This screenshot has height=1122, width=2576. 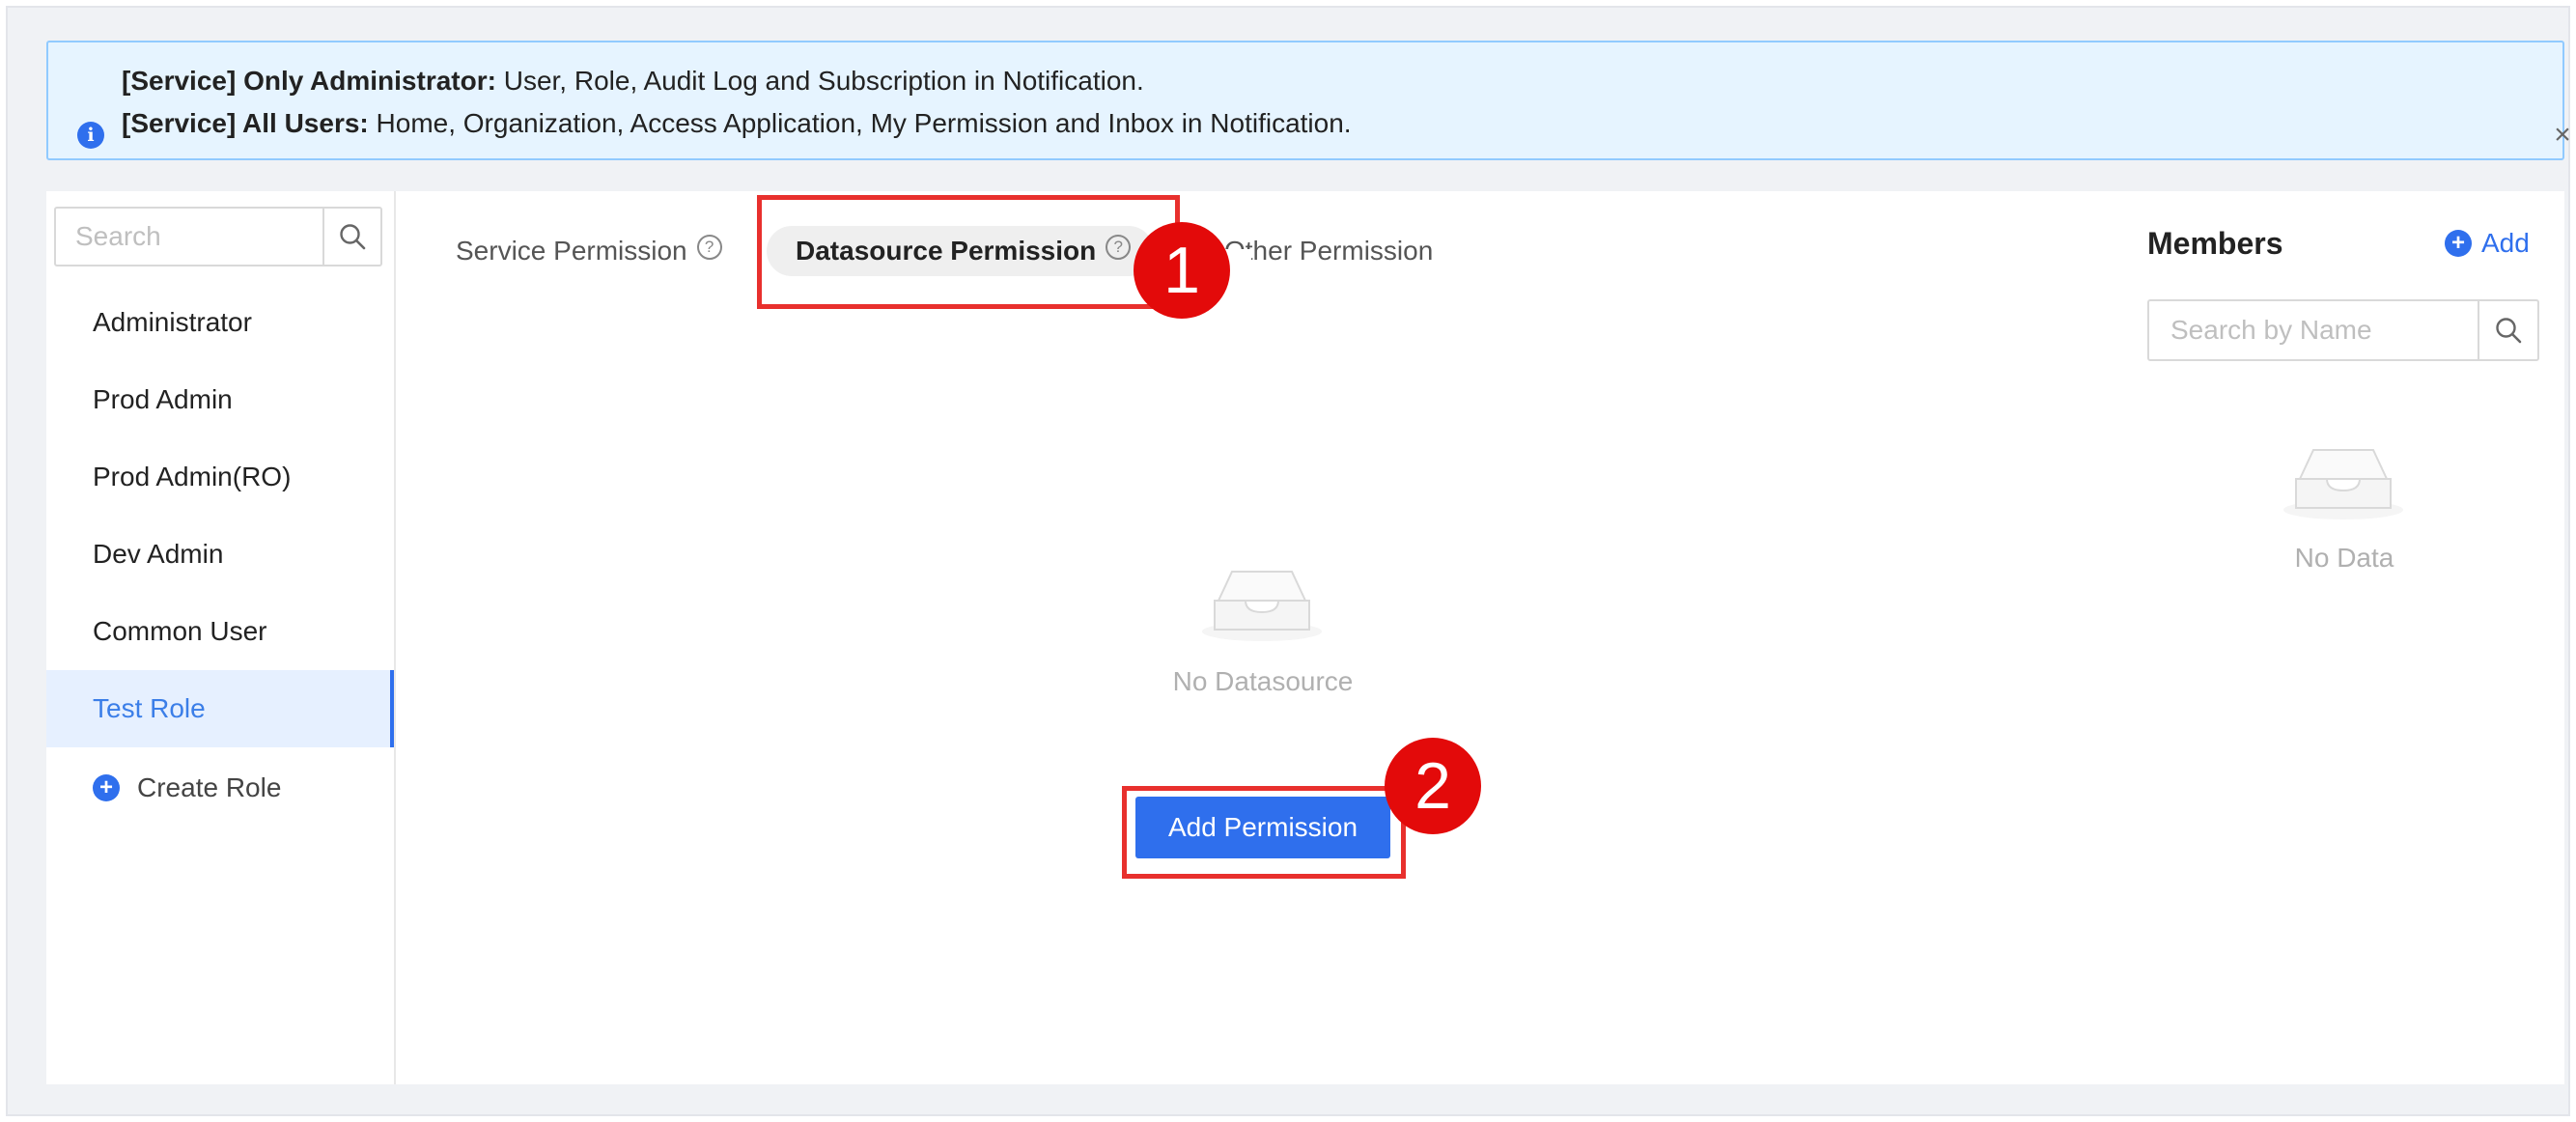 I want to click on member-search-input, so click(x=2313, y=330).